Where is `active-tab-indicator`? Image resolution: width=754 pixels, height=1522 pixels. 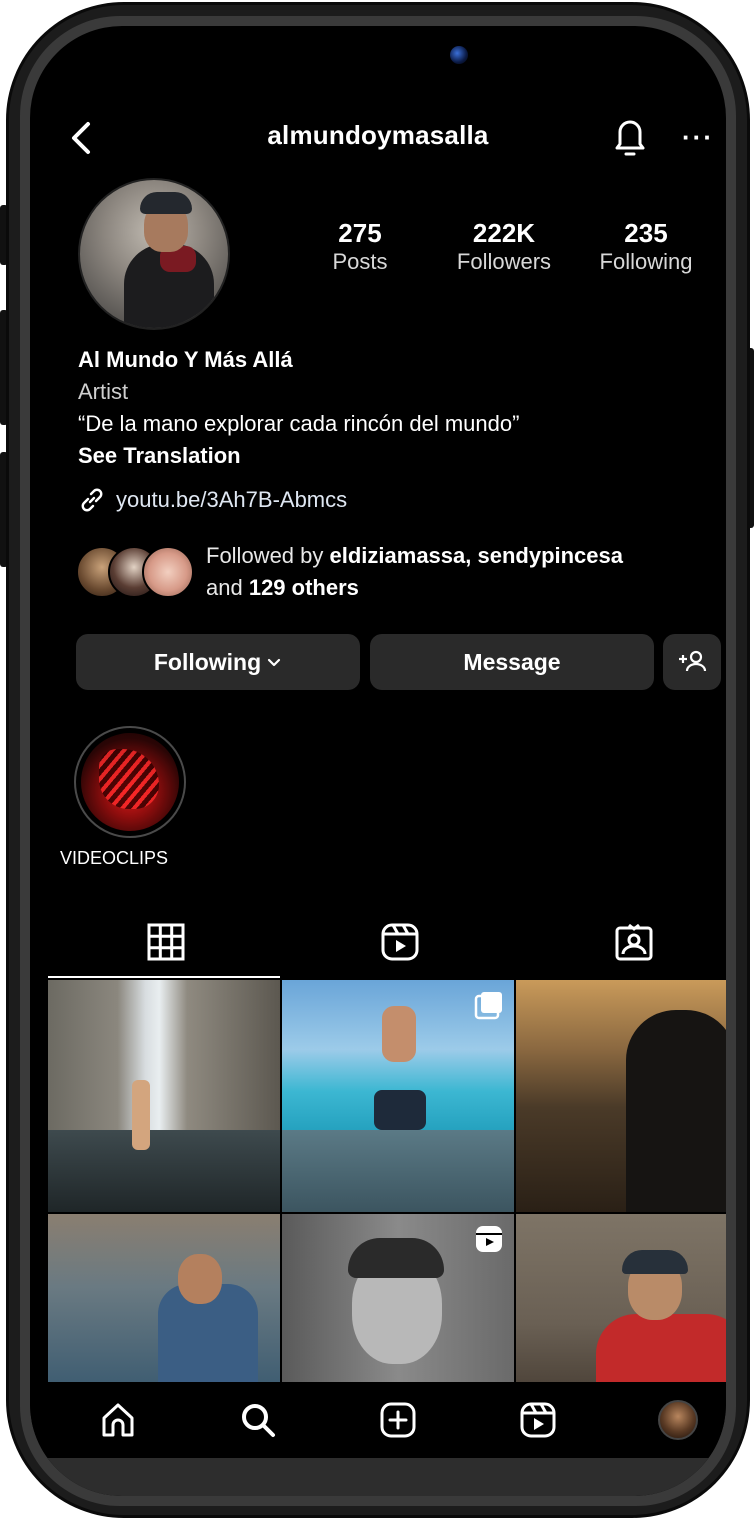
active-tab-indicator is located at coordinates (164, 977).